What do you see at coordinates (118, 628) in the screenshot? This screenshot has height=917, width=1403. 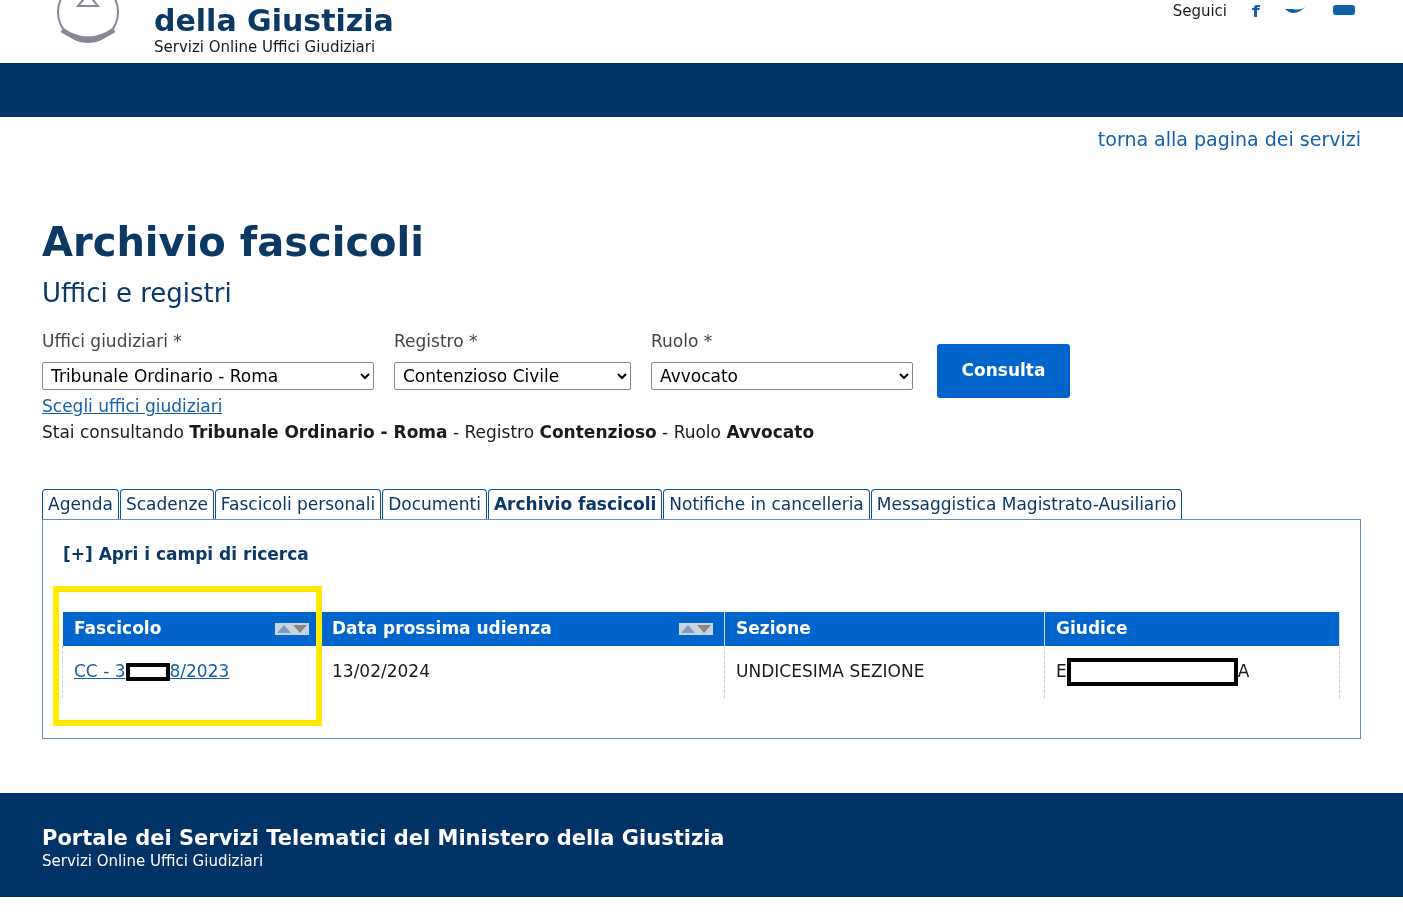 I see `column-title: Fascicolo` at bounding box center [118, 628].